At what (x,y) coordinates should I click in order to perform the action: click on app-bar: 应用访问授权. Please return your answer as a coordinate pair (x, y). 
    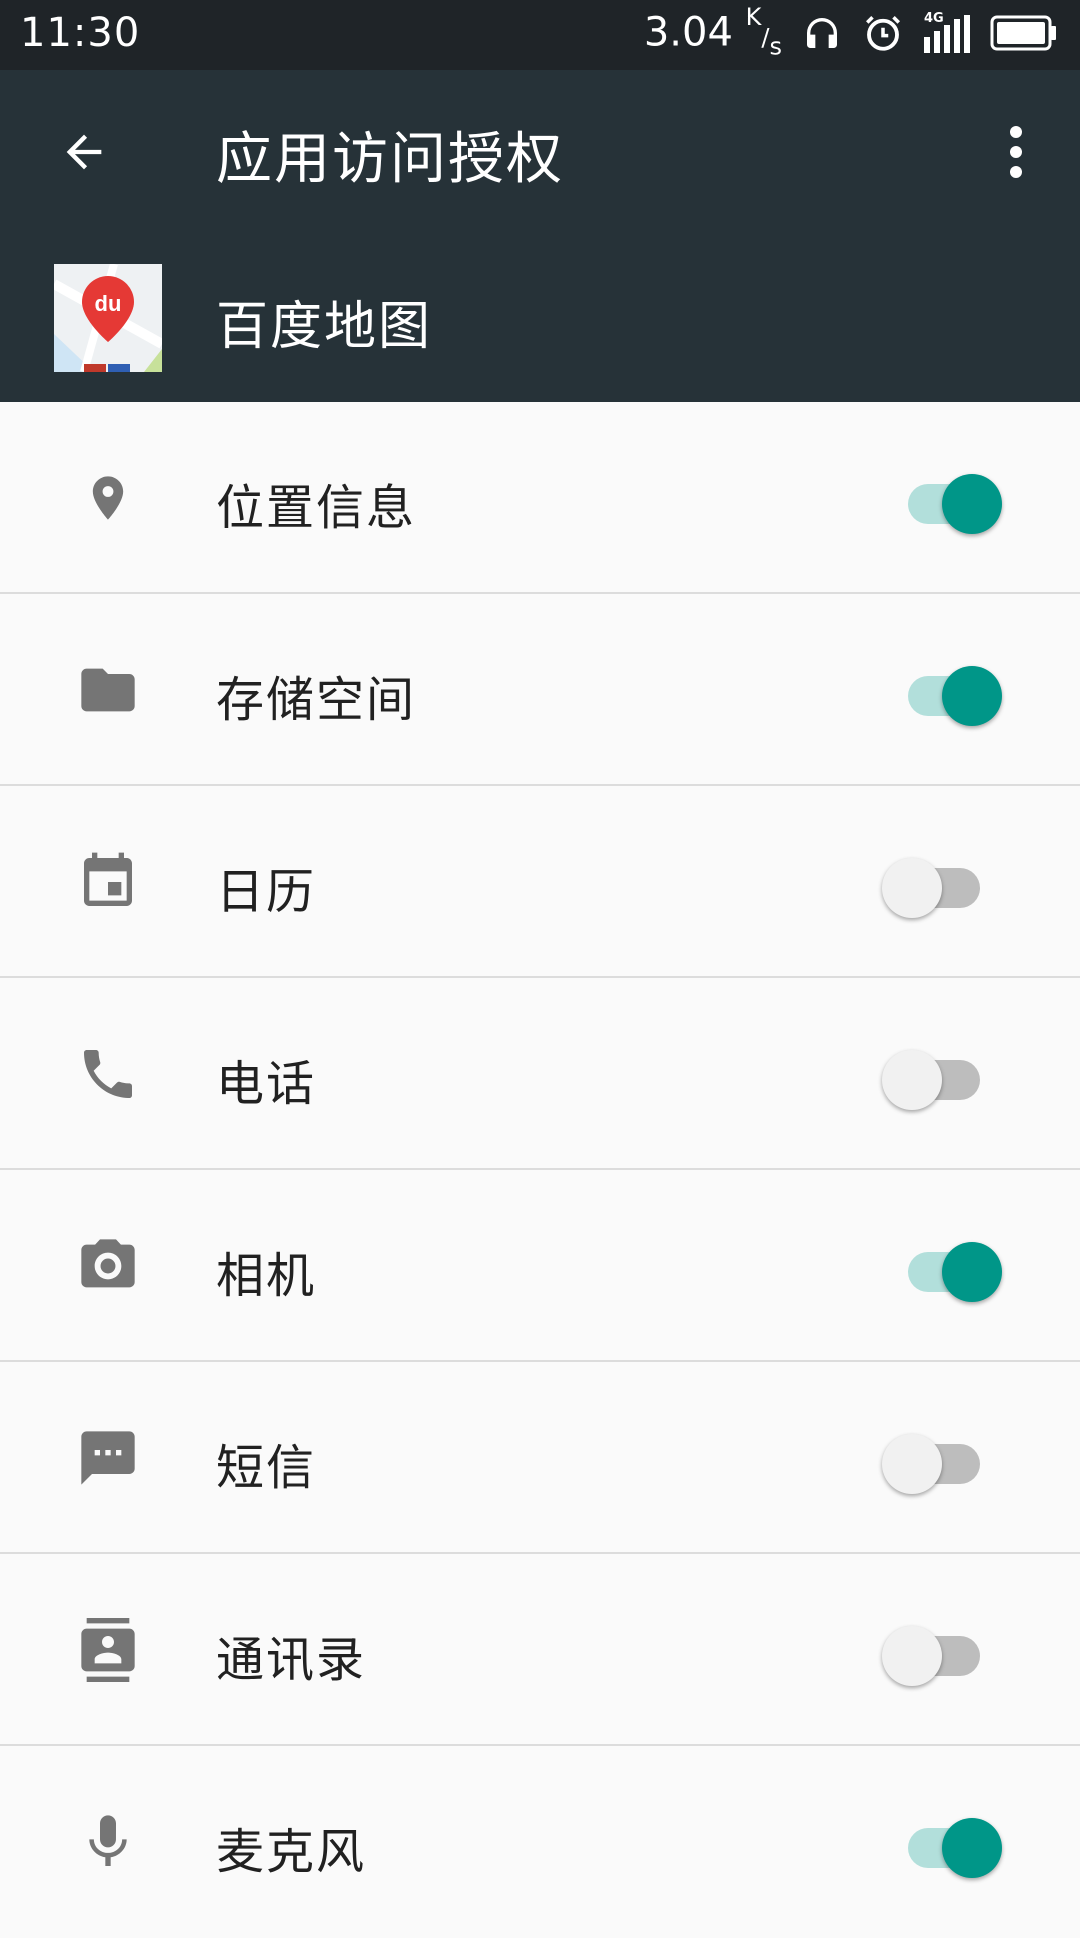
    Looking at the image, I should click on (540, 152).